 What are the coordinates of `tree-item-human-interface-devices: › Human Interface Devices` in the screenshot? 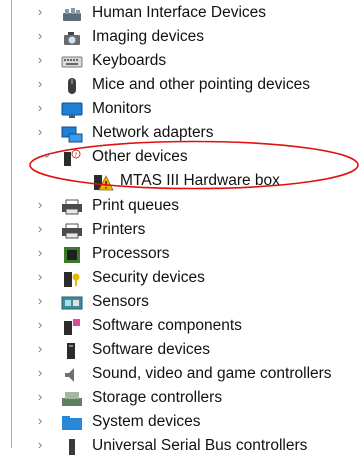 It's located at (180, 13).